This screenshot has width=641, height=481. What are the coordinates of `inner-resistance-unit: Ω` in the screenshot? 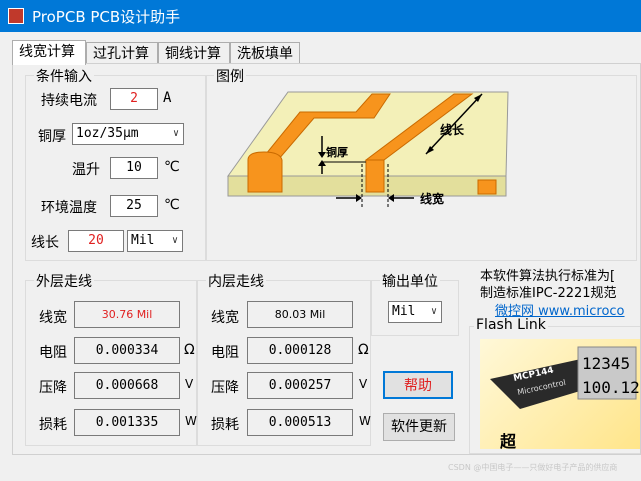 It's located at (363, 350).